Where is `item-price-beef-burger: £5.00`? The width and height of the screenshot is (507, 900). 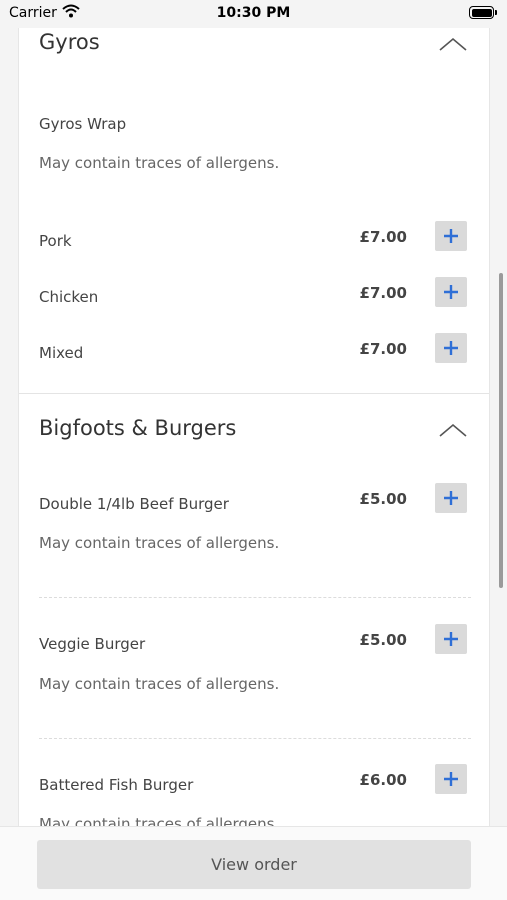
item-price-beef-burger: £5.00 is located at coordinates (383, 499).